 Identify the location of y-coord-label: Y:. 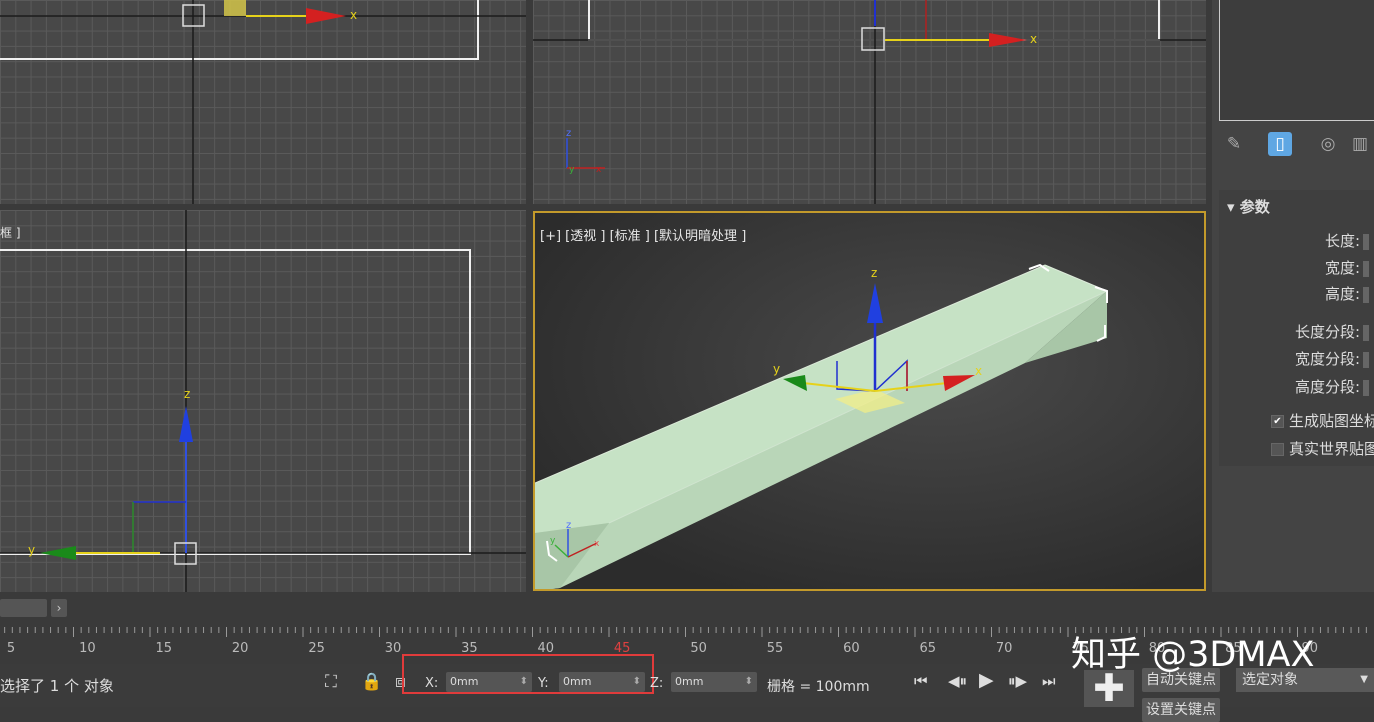
(543, 683).